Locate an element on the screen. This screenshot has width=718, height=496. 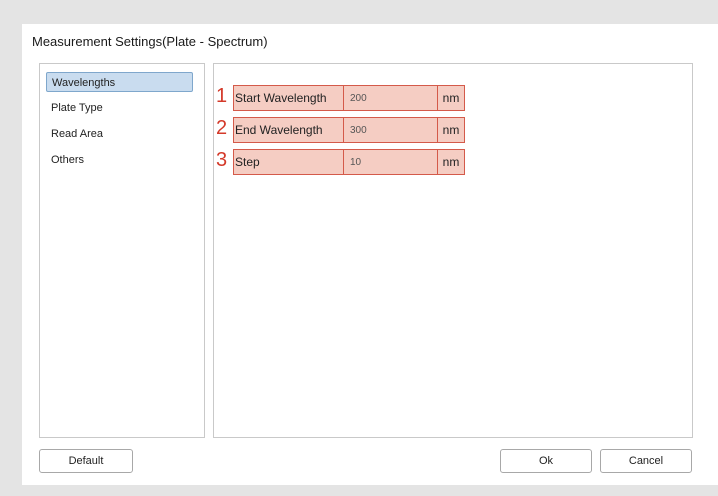
nav-item-wavelengths: Wavelengths is located at coordinates (119, 82).